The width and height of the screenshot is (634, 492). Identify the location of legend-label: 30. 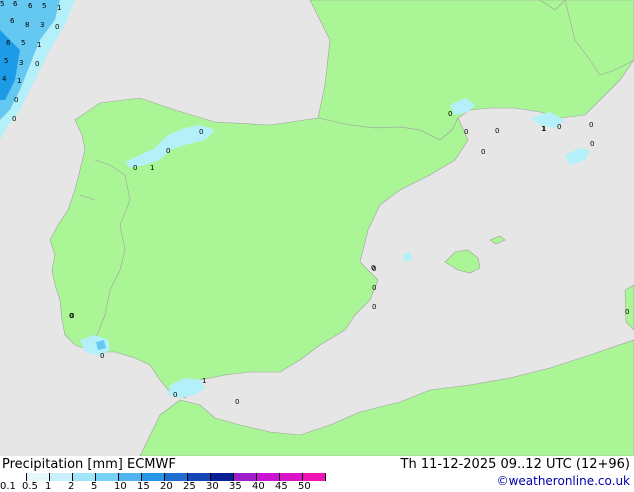
(212, 486).